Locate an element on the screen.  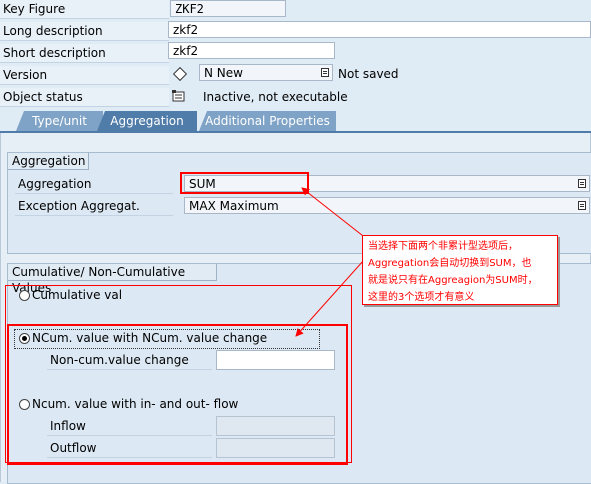
annotation-line-2: Aggregation会自动切换到SUM，也 is located at coordinates (450, 263).